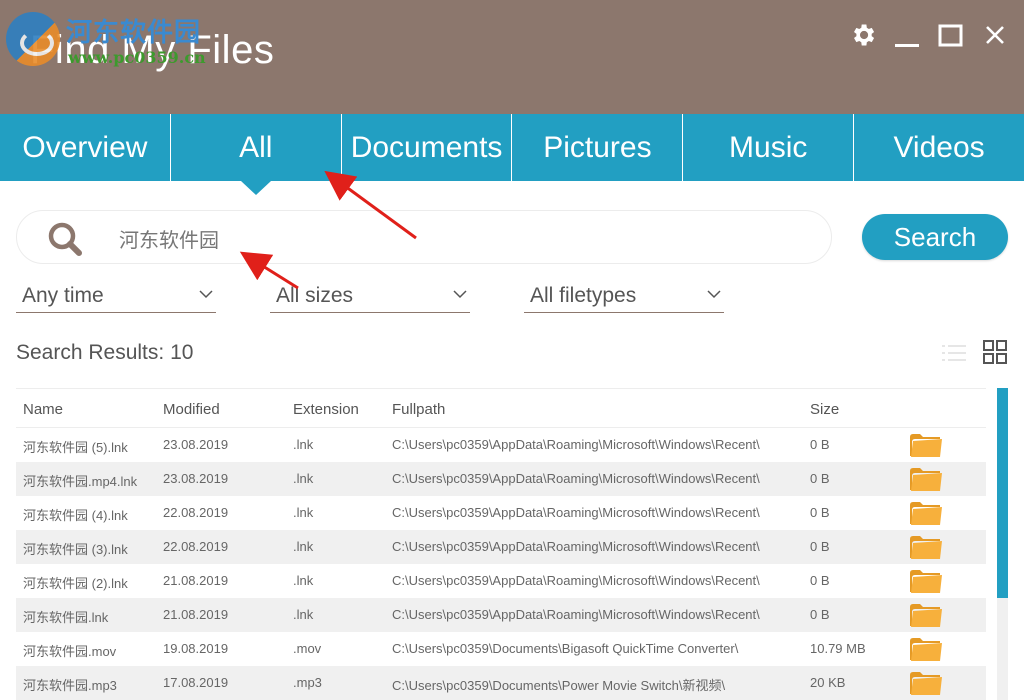 The width and height of the screenshot is (1024, 700). Describe the element at coordinates (370, 296) in the screenshot. I see `size-filter-dropdown: All sizes` at that location.